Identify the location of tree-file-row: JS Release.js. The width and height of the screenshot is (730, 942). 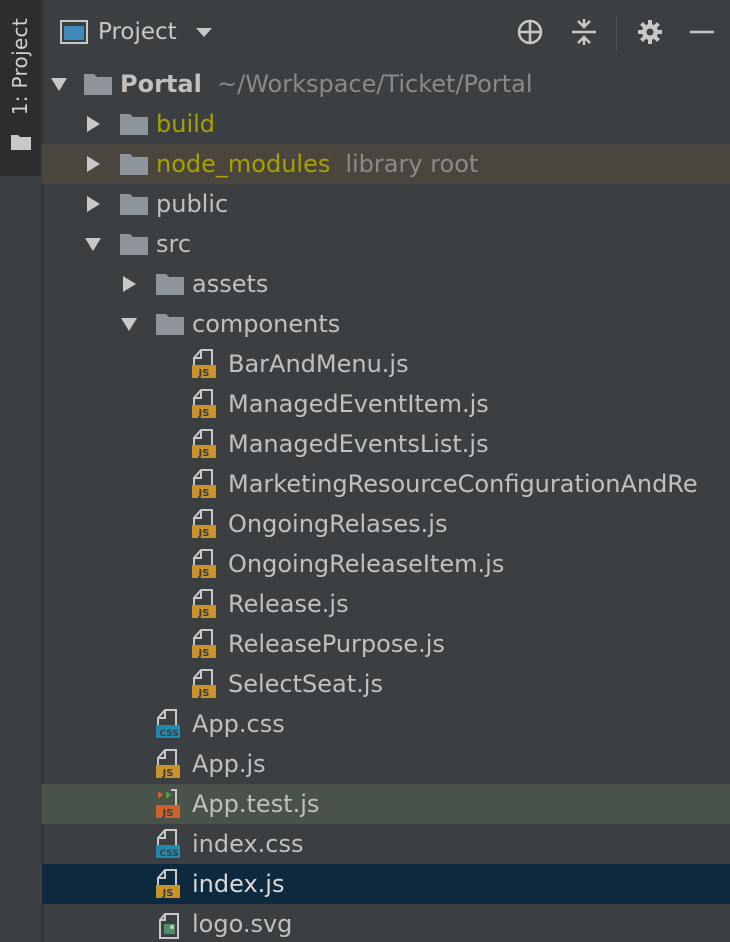
(386, 604).